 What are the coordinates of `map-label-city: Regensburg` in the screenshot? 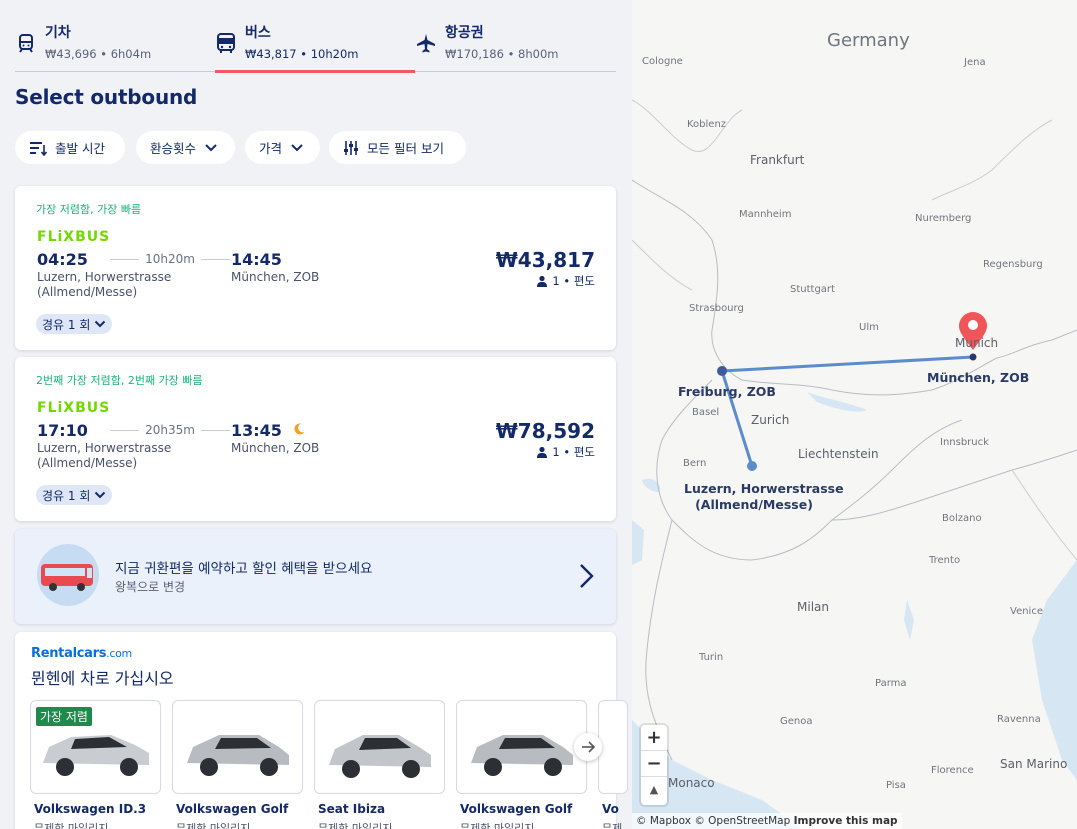 It's located at (1013, 264).